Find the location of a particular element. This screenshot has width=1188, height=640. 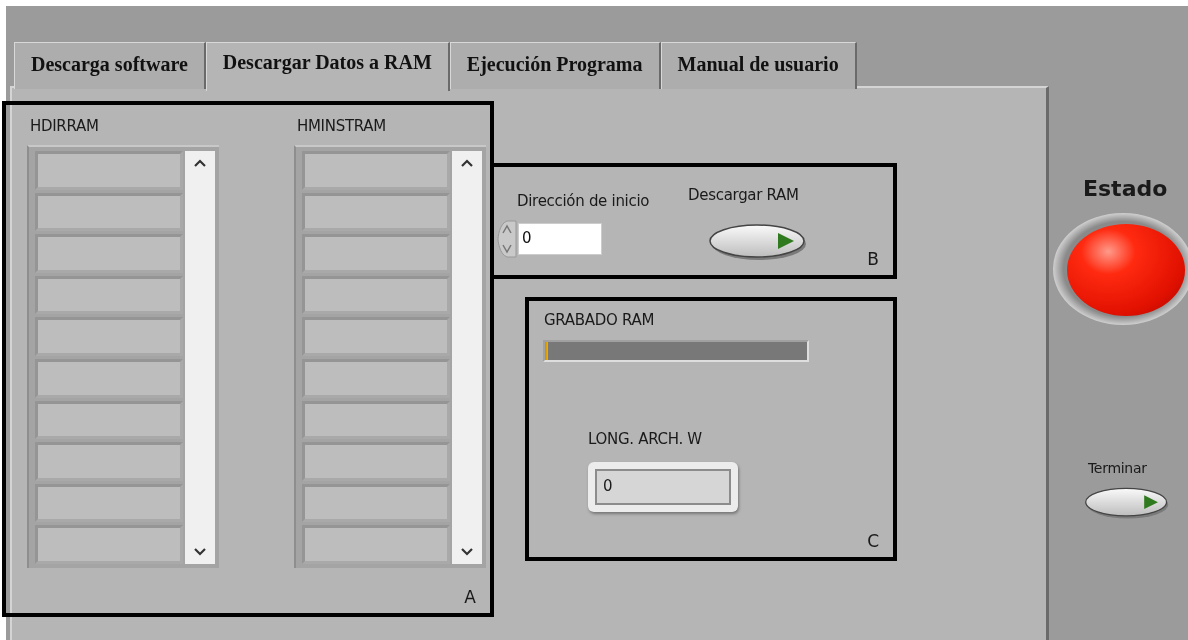

annotation-letter: A is located at coordinates (470, 597).